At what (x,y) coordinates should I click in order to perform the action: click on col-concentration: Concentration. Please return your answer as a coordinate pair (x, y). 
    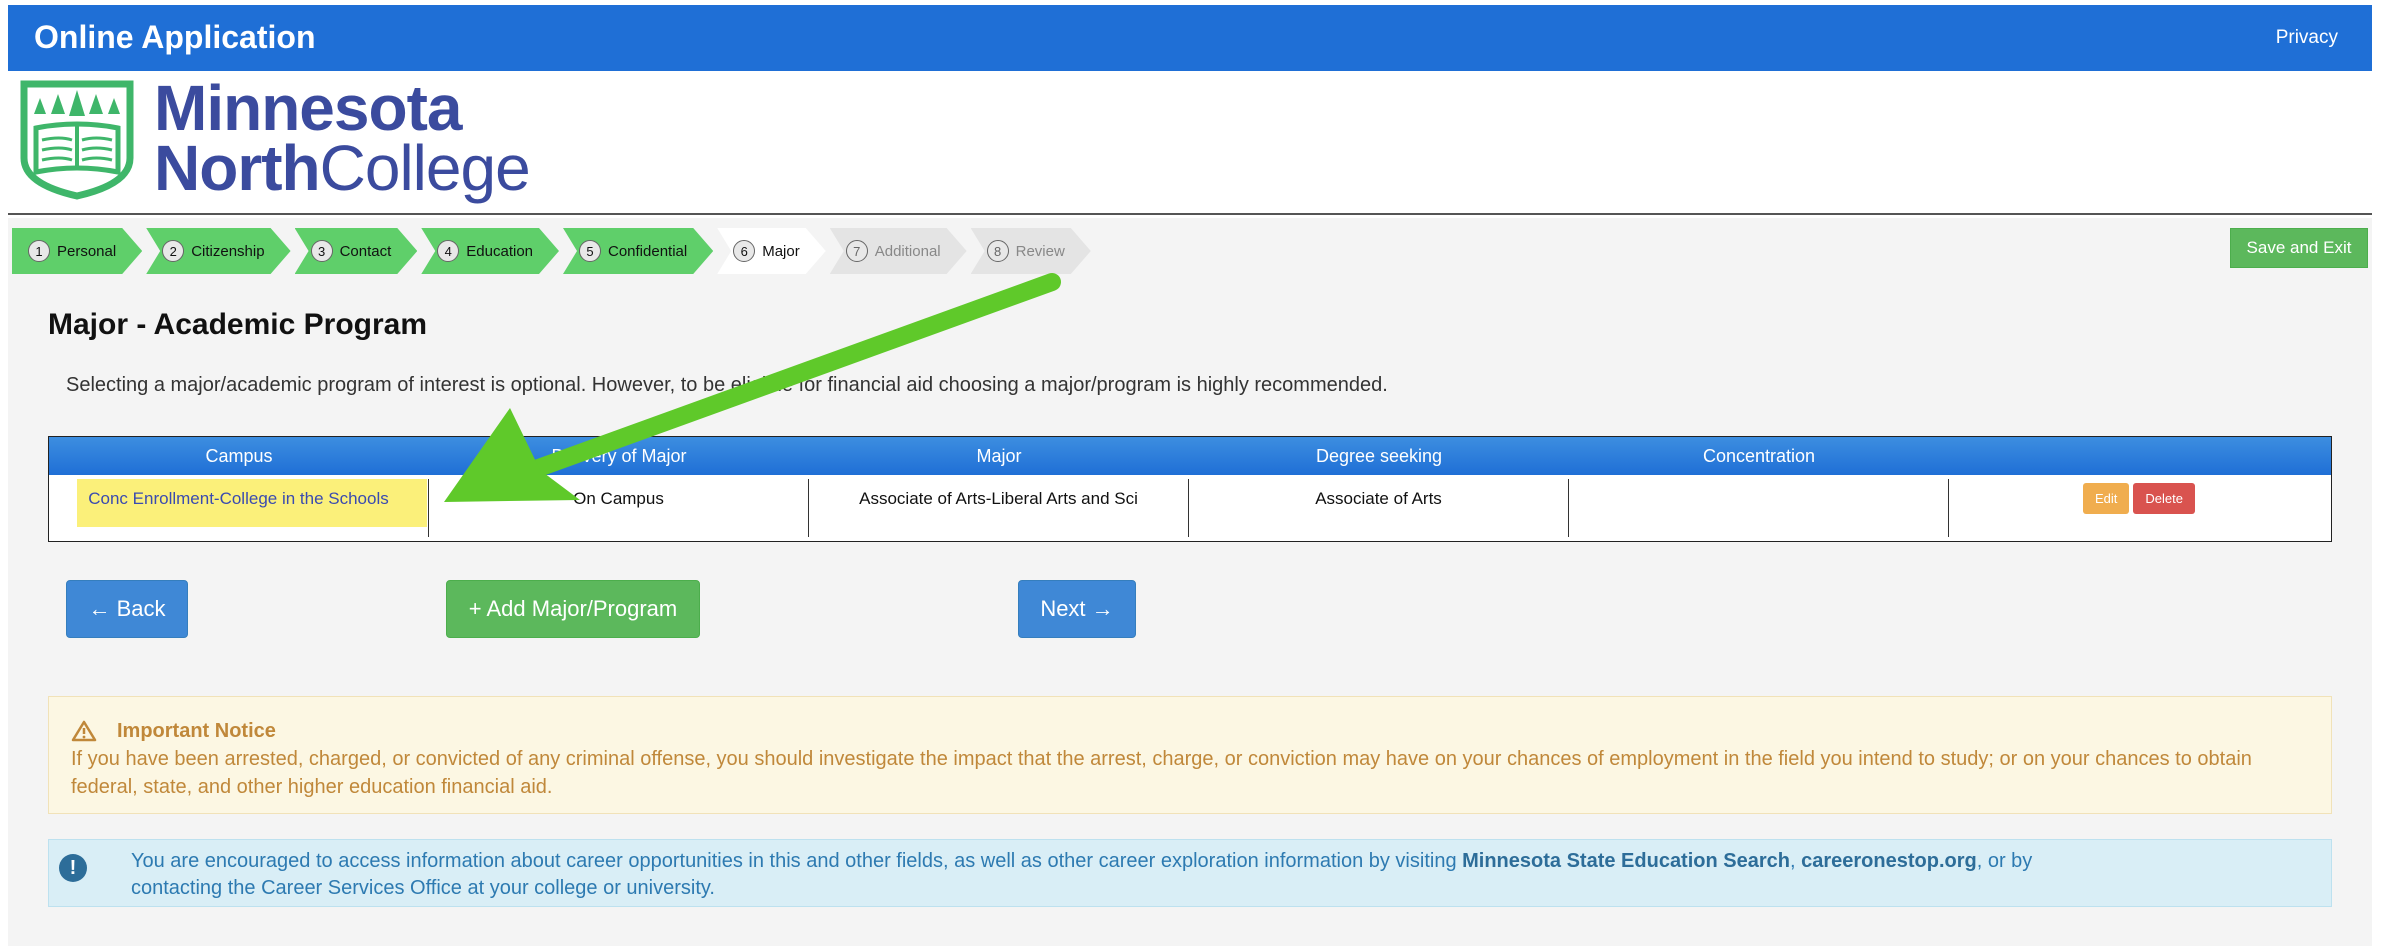
    Looking at the image, I should click on (1759, 456).